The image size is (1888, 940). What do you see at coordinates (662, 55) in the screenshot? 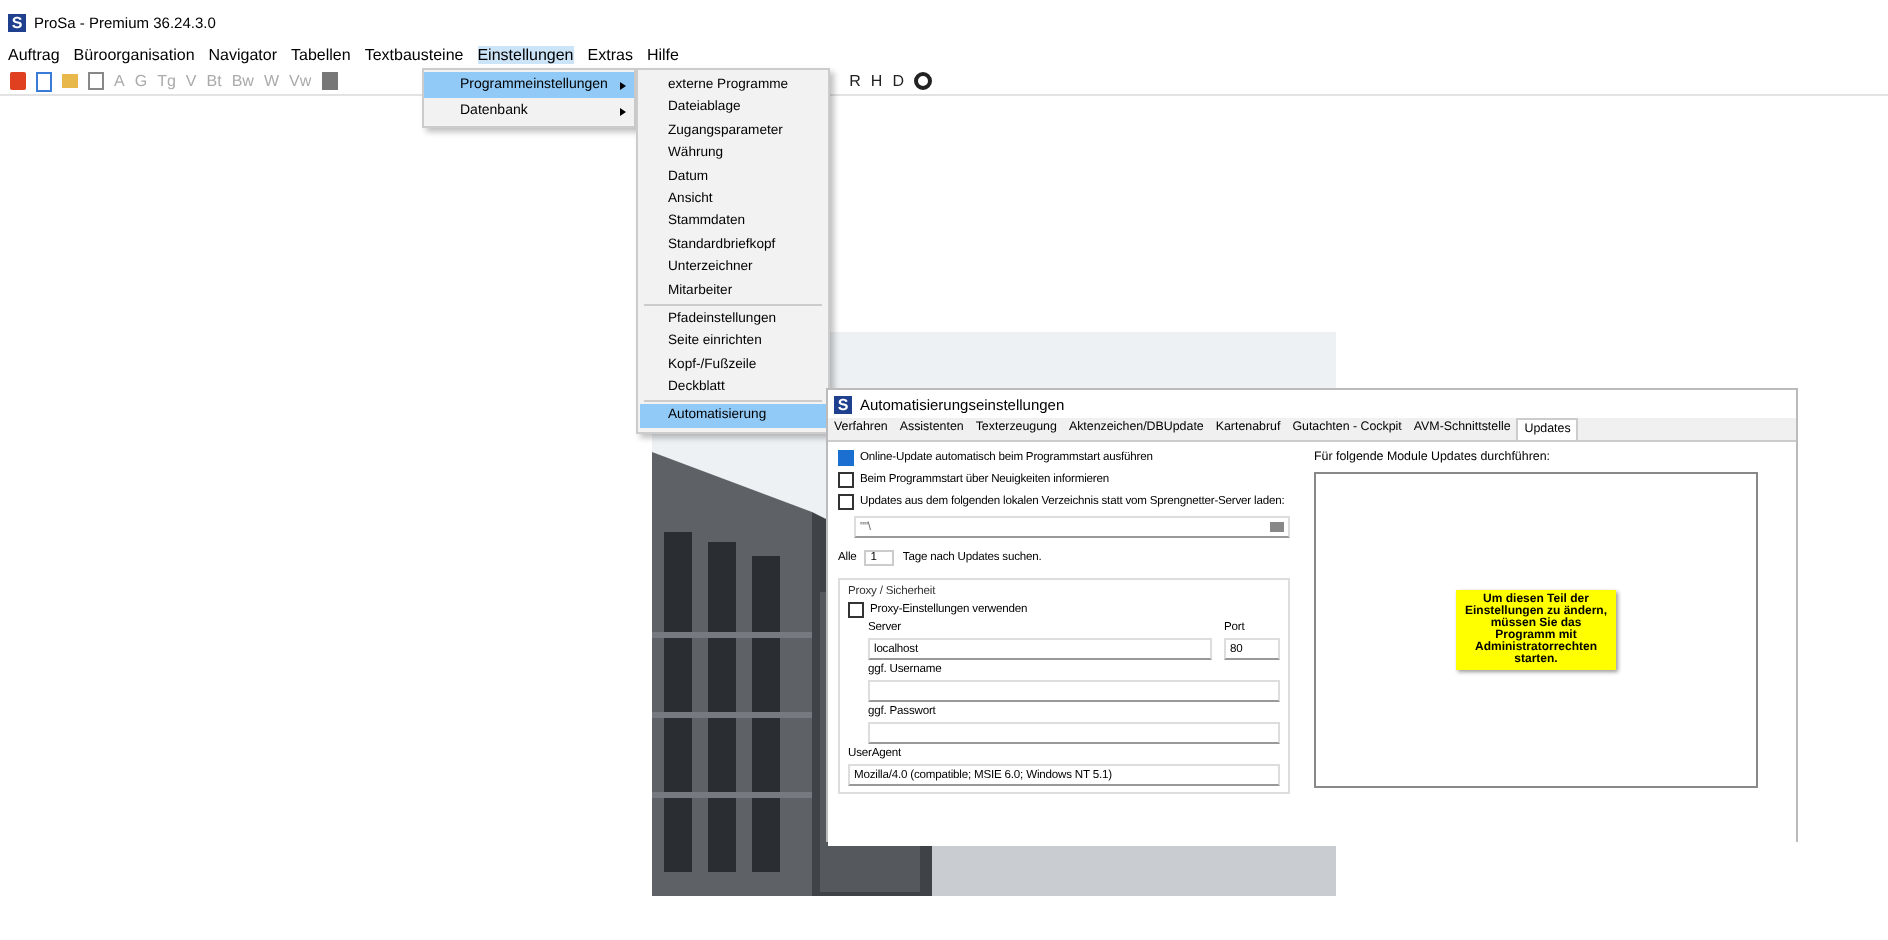
I see `menu-item: Hilfe` at bounding box center [662, 55].